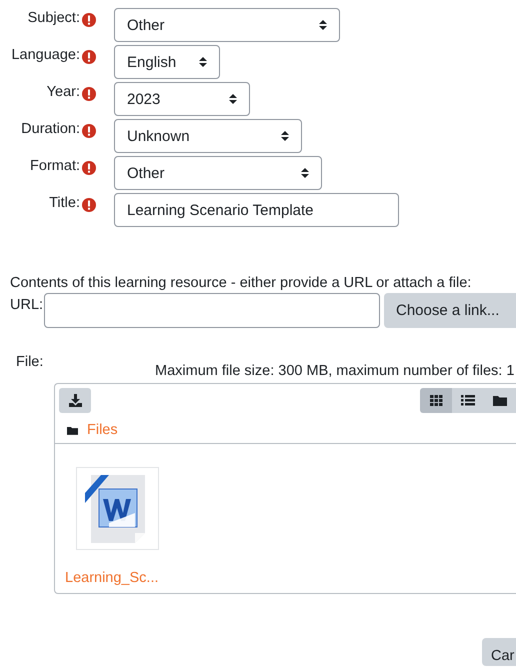  I want to click on file-label: File:, so click(29, 363).